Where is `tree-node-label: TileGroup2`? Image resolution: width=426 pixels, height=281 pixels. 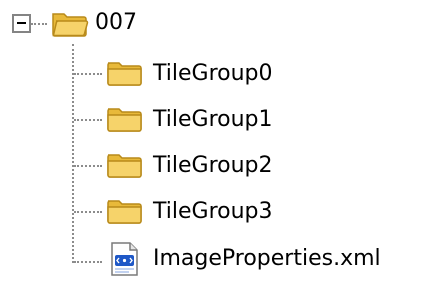 tree-node-label: TileGroup2 is located at coordinates (213, 166).